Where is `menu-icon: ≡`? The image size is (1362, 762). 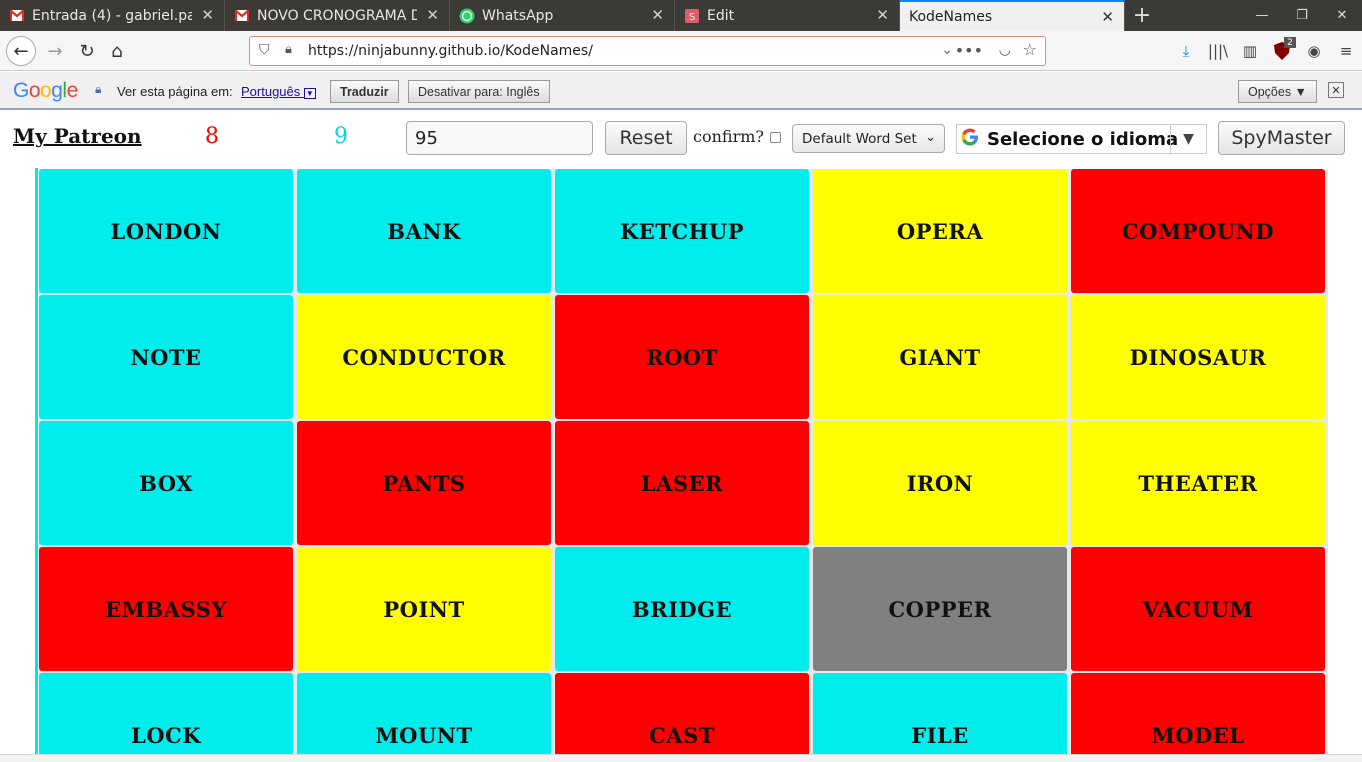 menu-icon: ≡ is located at coordinates (1346, 51).